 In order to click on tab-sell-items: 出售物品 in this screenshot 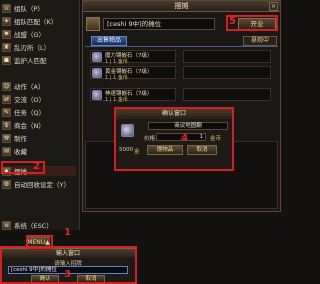, I will do `click(109, 41)`.